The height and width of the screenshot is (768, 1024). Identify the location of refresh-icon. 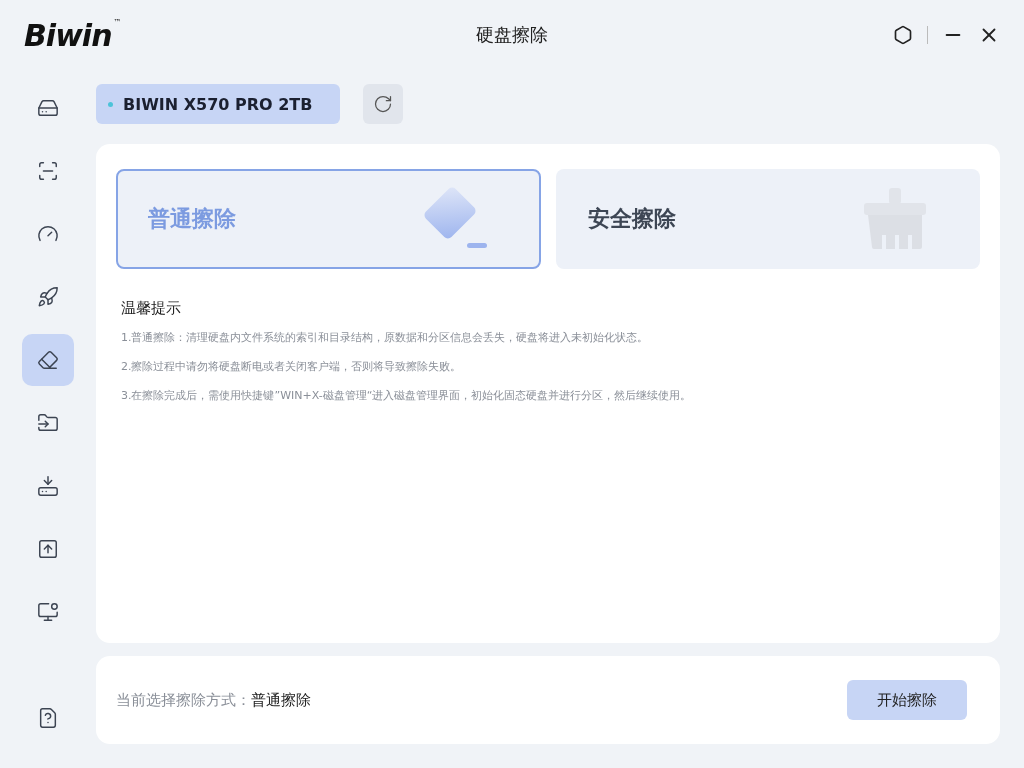
(383, 104).